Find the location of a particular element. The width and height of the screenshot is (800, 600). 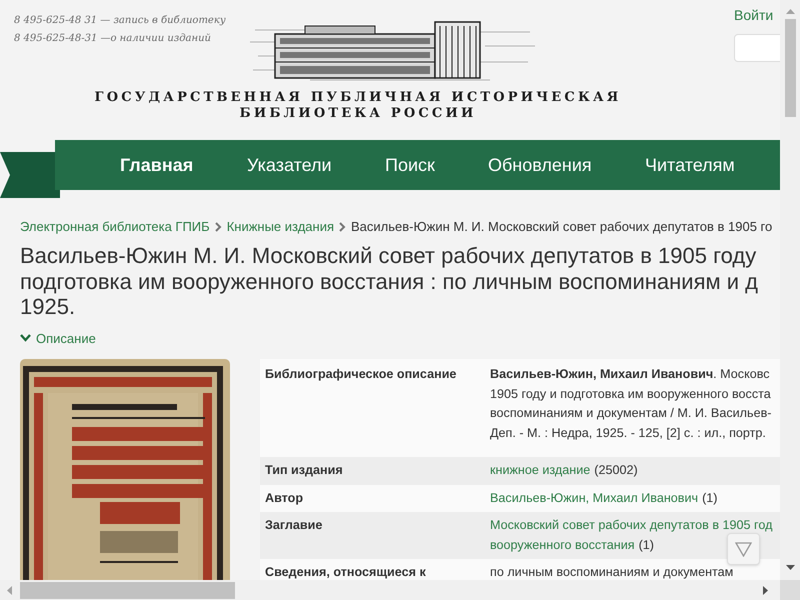

phone-text: 8 495-625-48 31 — запись в библиотеку is located at coordinates (120, 21).